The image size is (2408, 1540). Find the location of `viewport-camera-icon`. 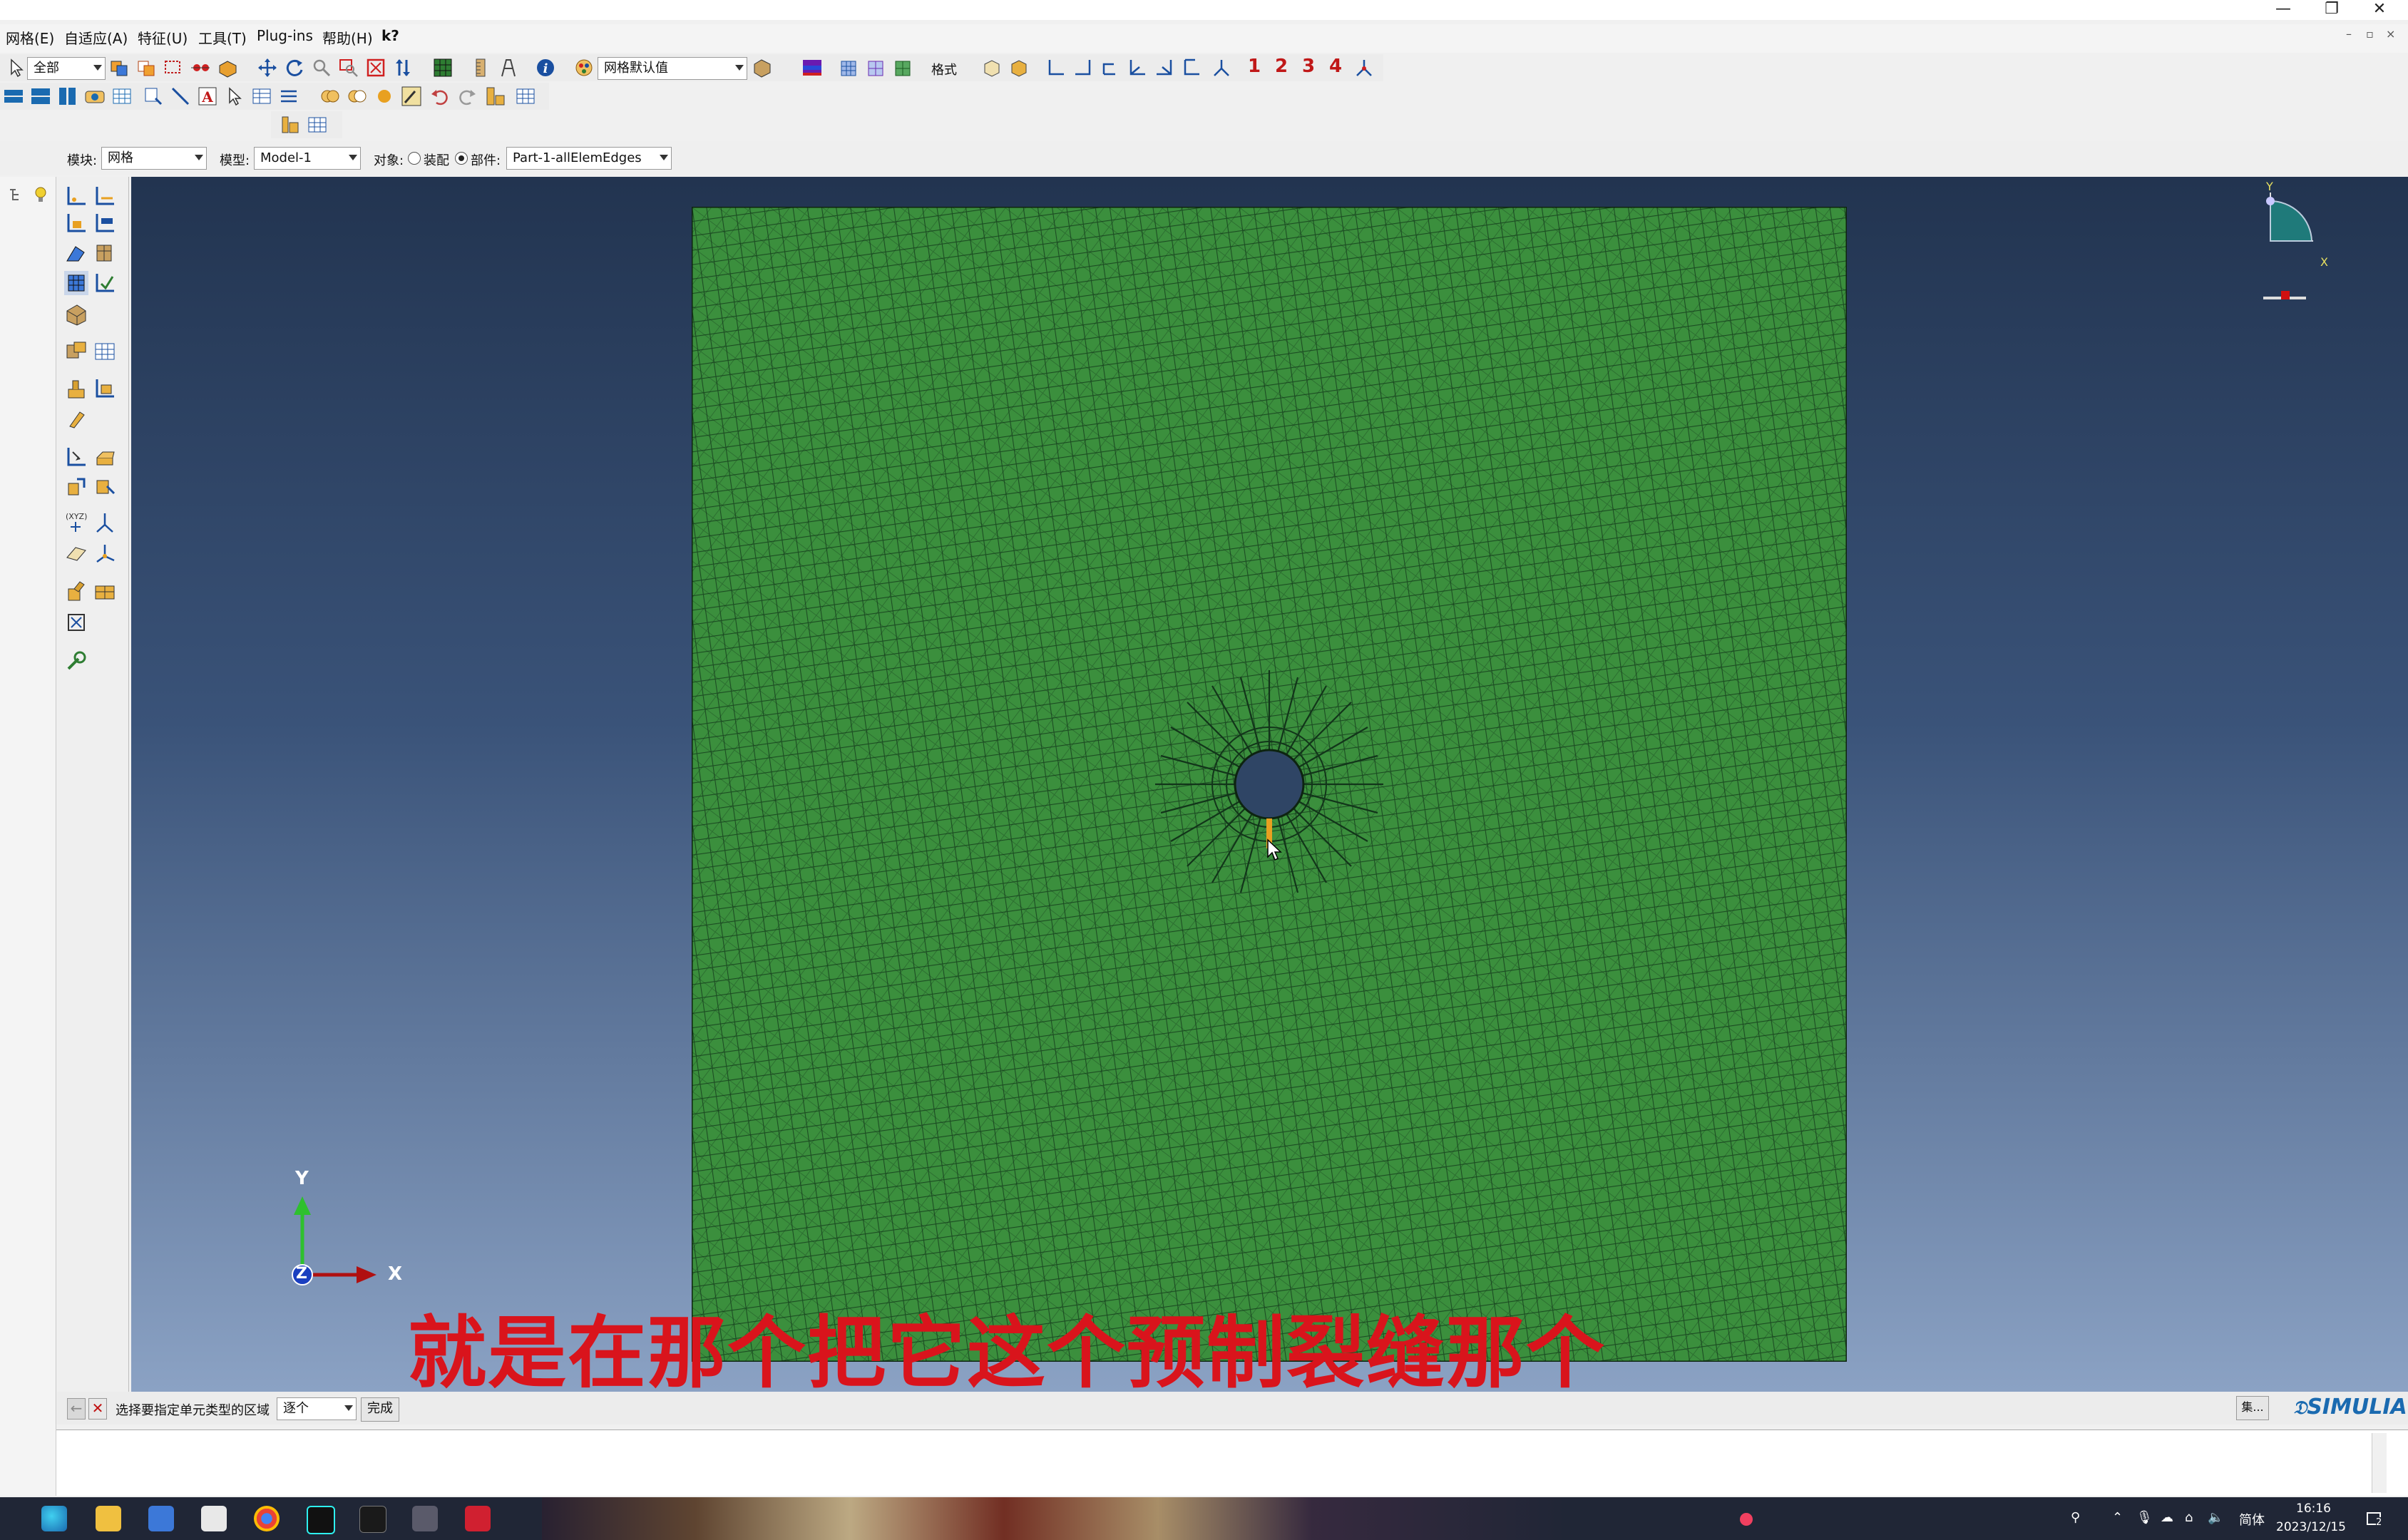

viewport-camera-icon is located at coordinates (95, 96).